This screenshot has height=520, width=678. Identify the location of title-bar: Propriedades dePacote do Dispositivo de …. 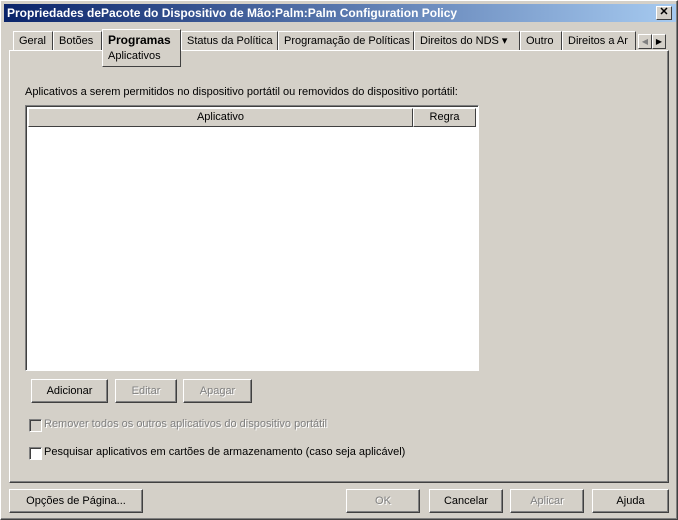
(340, 13).